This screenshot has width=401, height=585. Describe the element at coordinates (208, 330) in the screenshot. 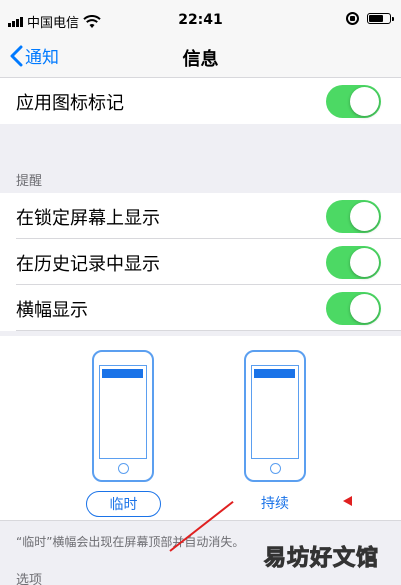

I see `row-separator` at that location.